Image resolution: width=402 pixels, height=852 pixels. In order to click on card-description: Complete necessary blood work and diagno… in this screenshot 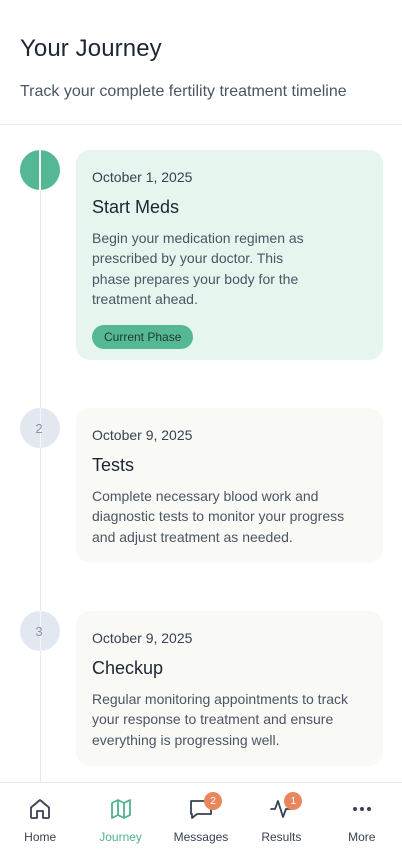, I will do `click(218, 516)`.